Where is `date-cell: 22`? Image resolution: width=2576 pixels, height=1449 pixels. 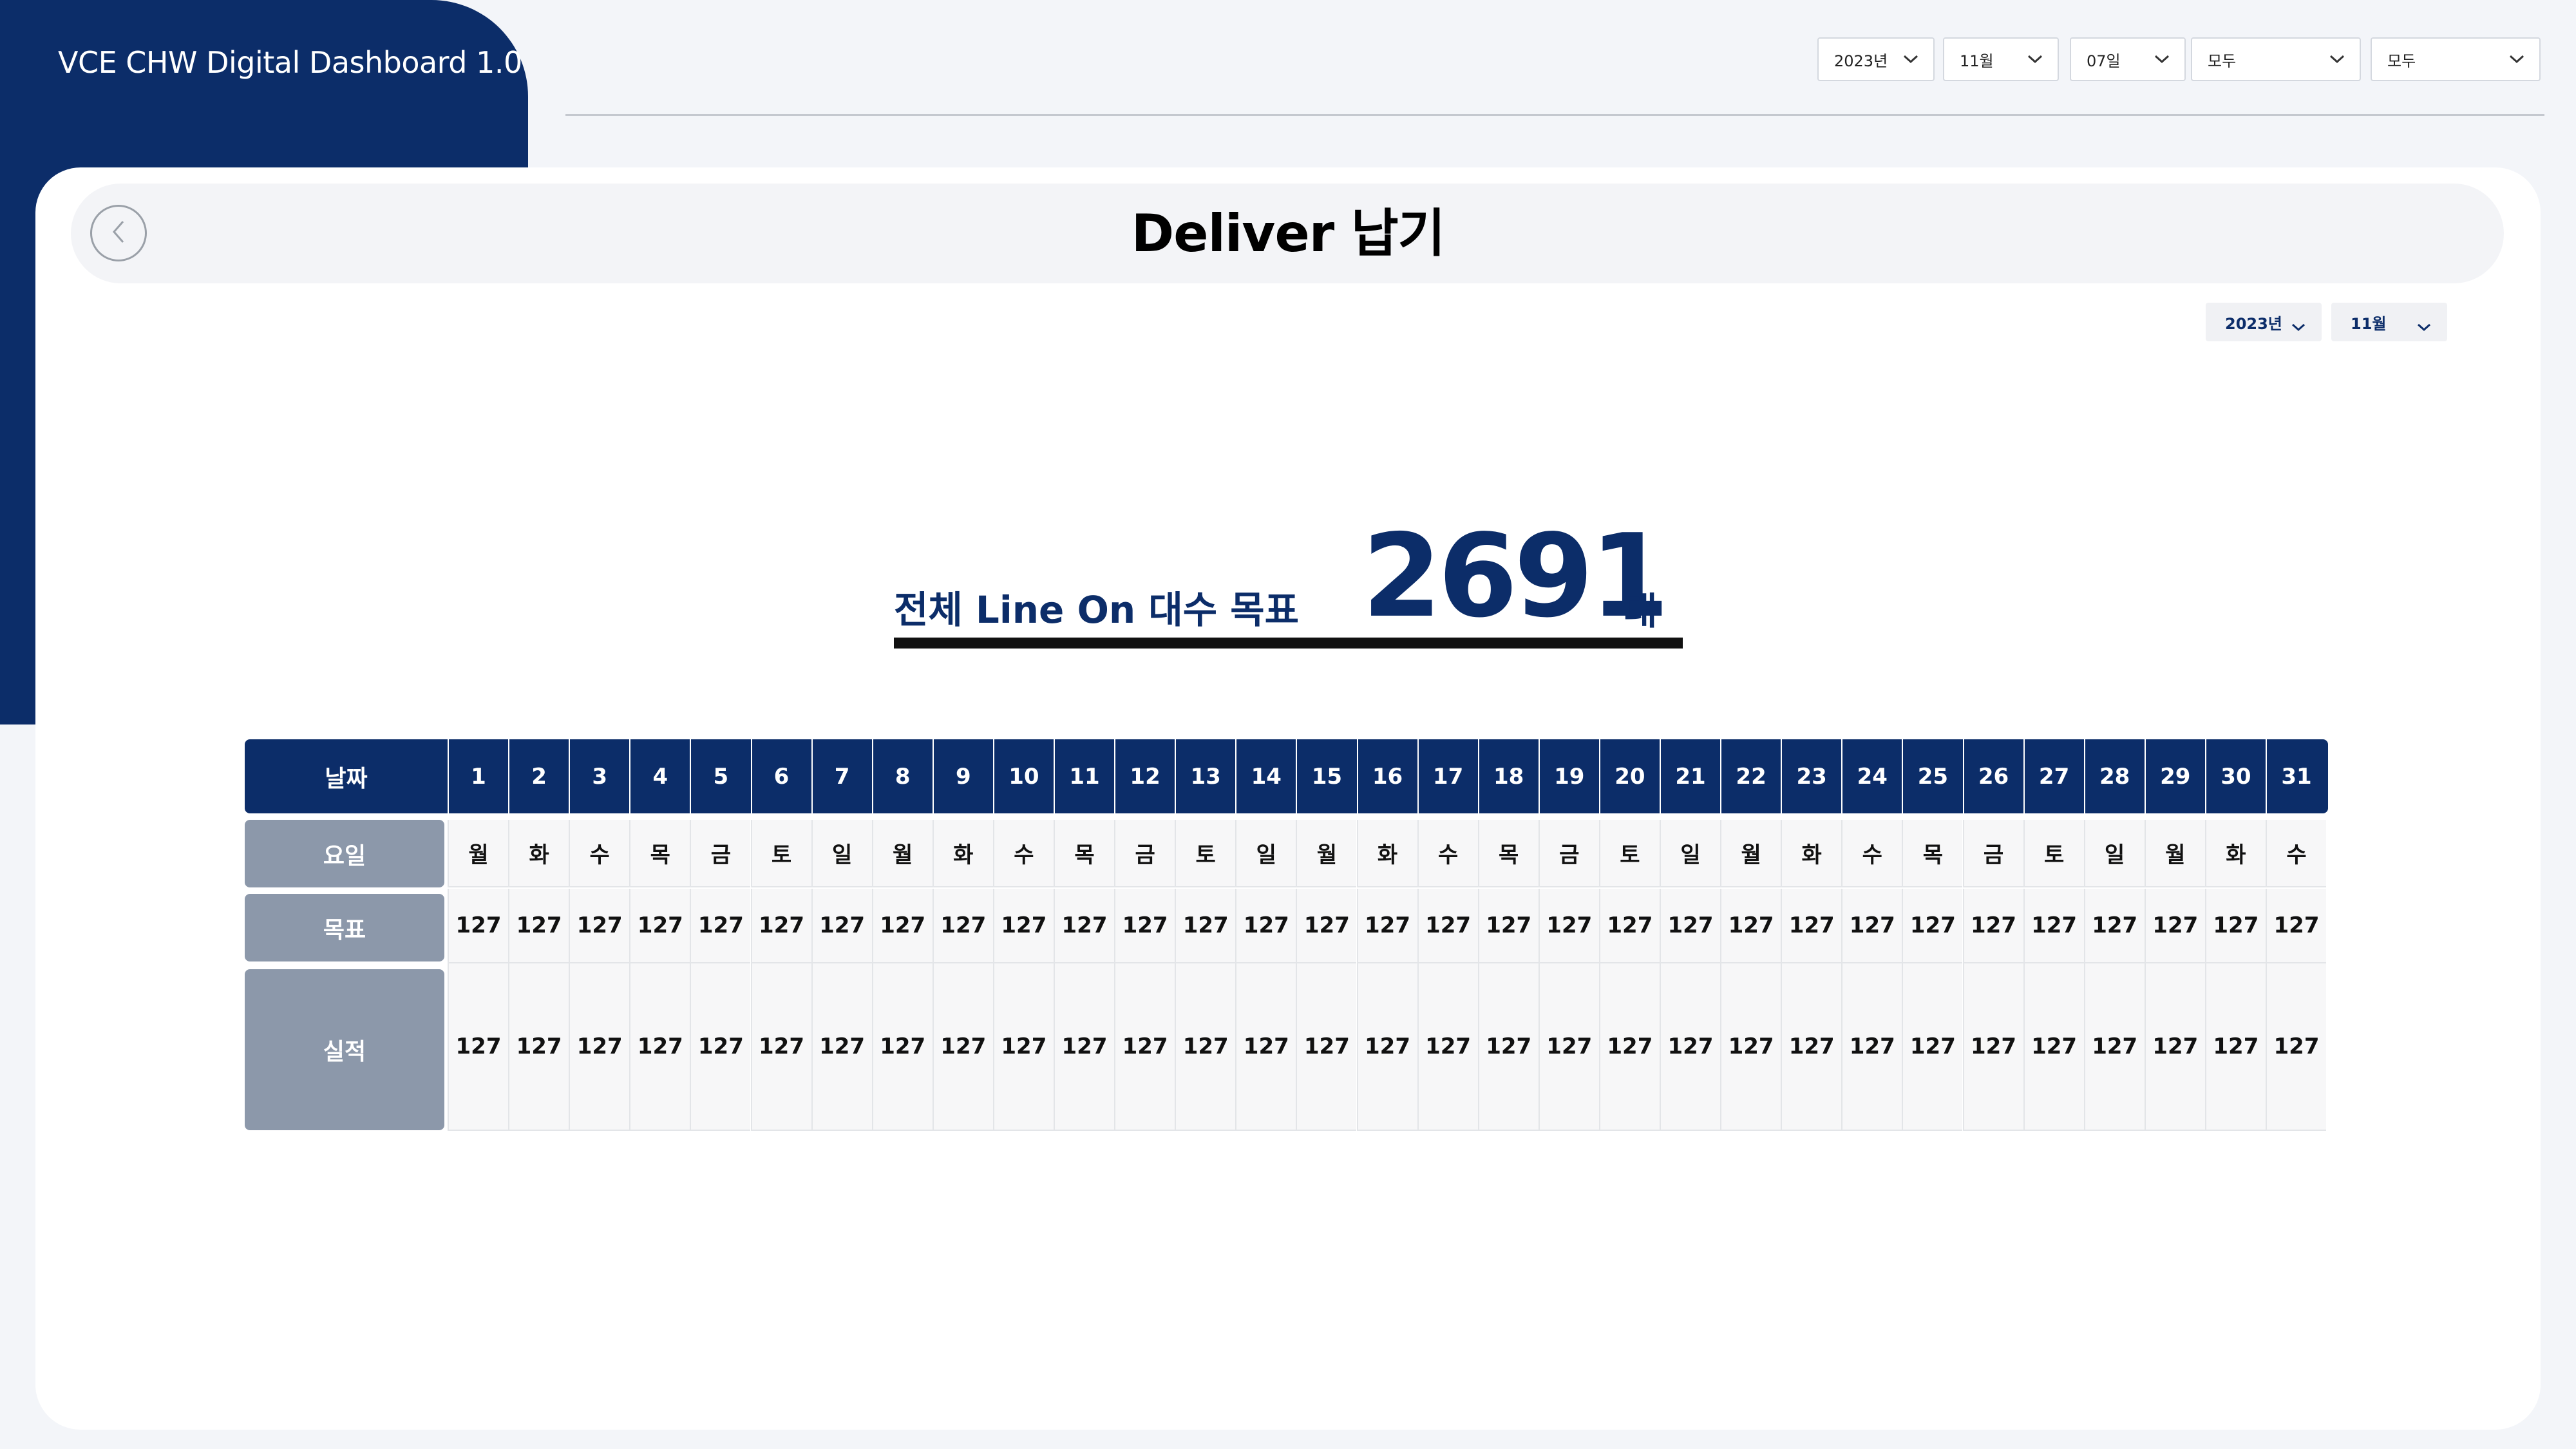 date-cell: 22 is located at coordinates (1750, 776).